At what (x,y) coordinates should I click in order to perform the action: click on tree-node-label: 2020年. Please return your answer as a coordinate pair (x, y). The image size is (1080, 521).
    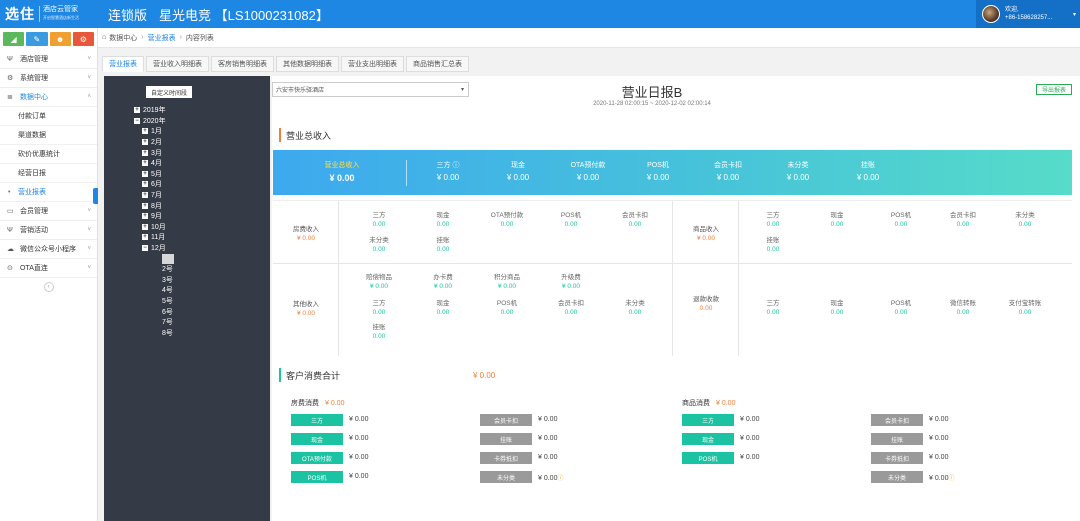
    Looking at the image, I should click on (154, 121).